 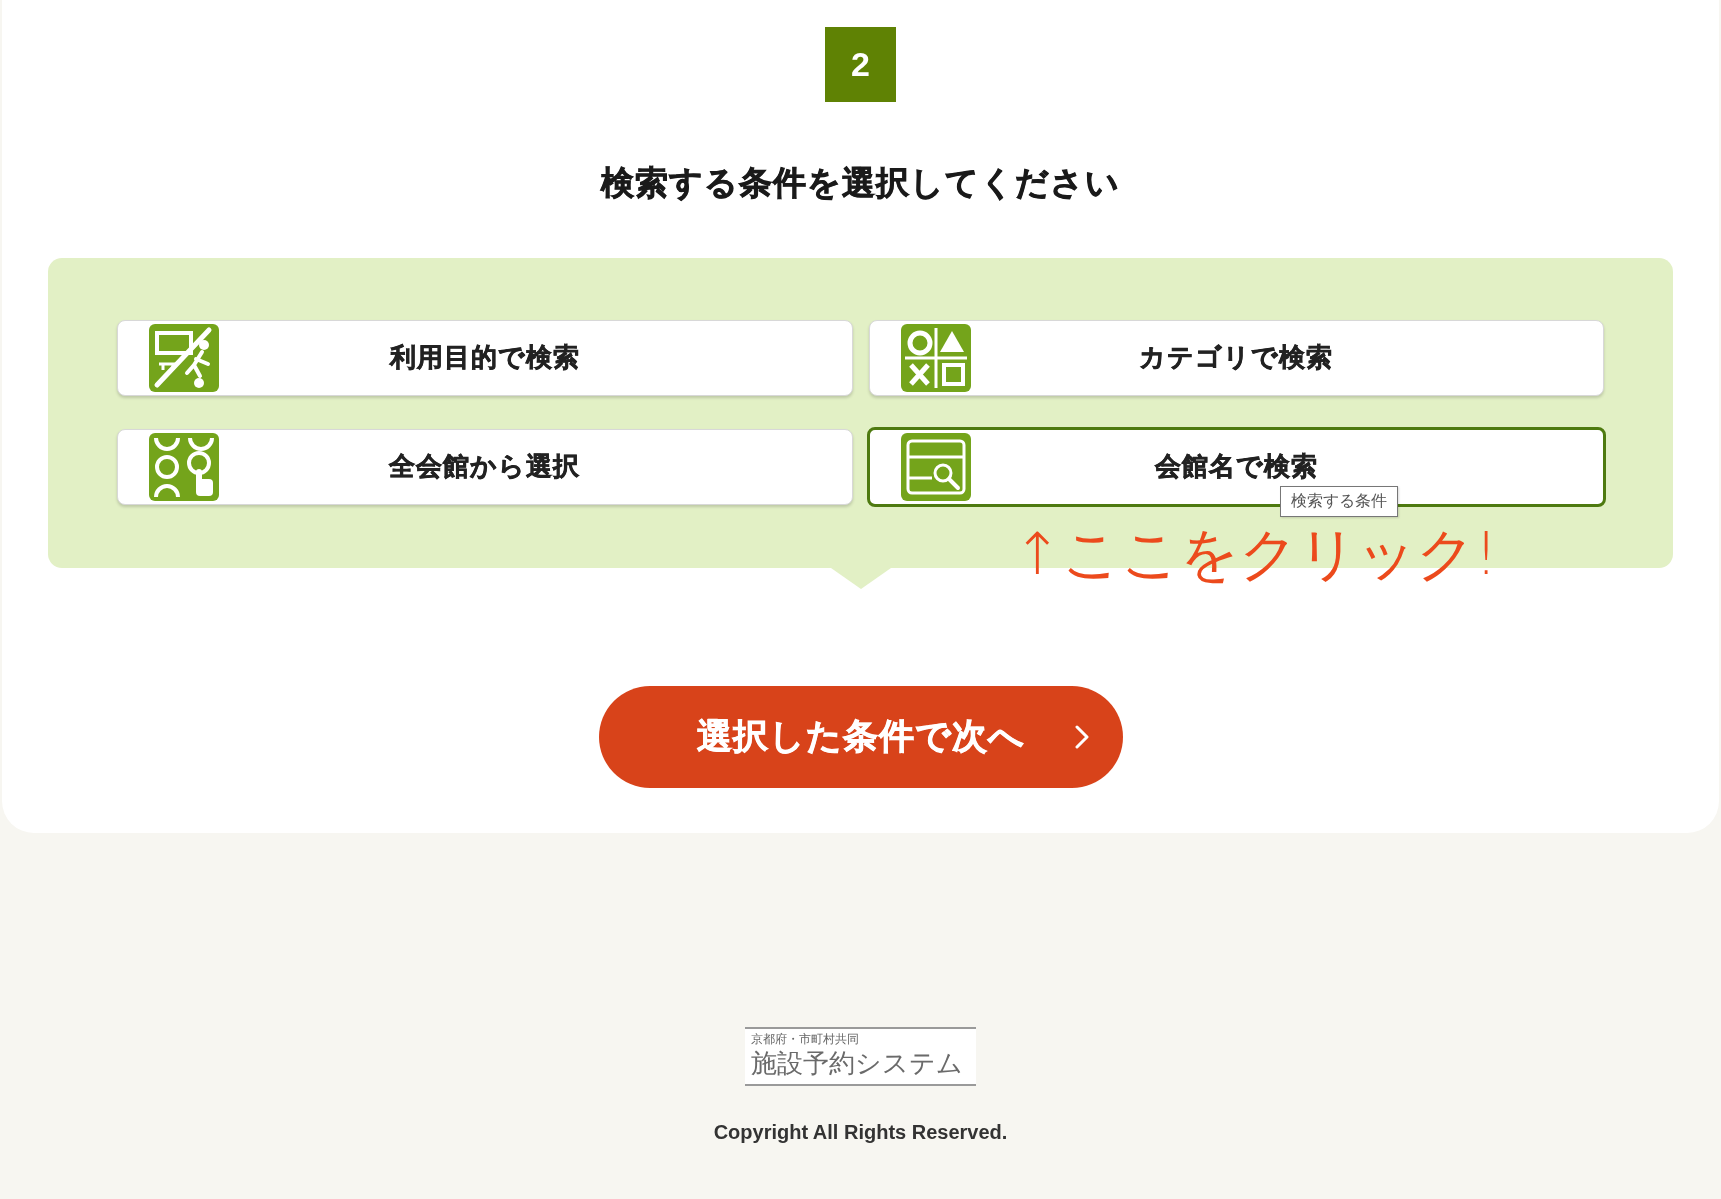 What do you see at coordinates (1081, 736) in the screenshot?
I see `chevron-right-icon` at bounding box center [1081, 736].